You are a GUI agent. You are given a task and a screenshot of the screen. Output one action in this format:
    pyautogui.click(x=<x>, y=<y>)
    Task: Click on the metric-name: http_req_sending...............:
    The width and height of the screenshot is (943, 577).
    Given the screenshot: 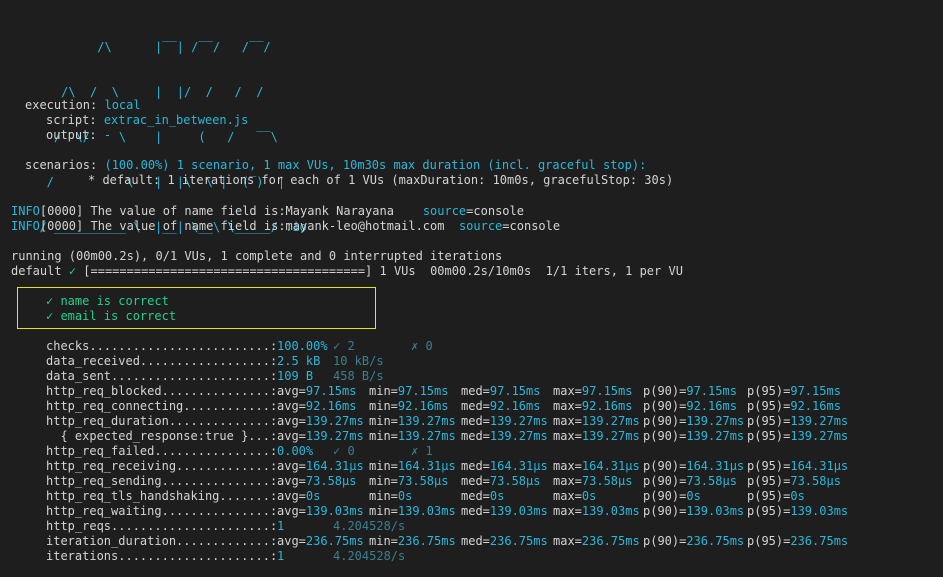 What is the action you would take?
    pyautogui.click(x=162, y=481)
    